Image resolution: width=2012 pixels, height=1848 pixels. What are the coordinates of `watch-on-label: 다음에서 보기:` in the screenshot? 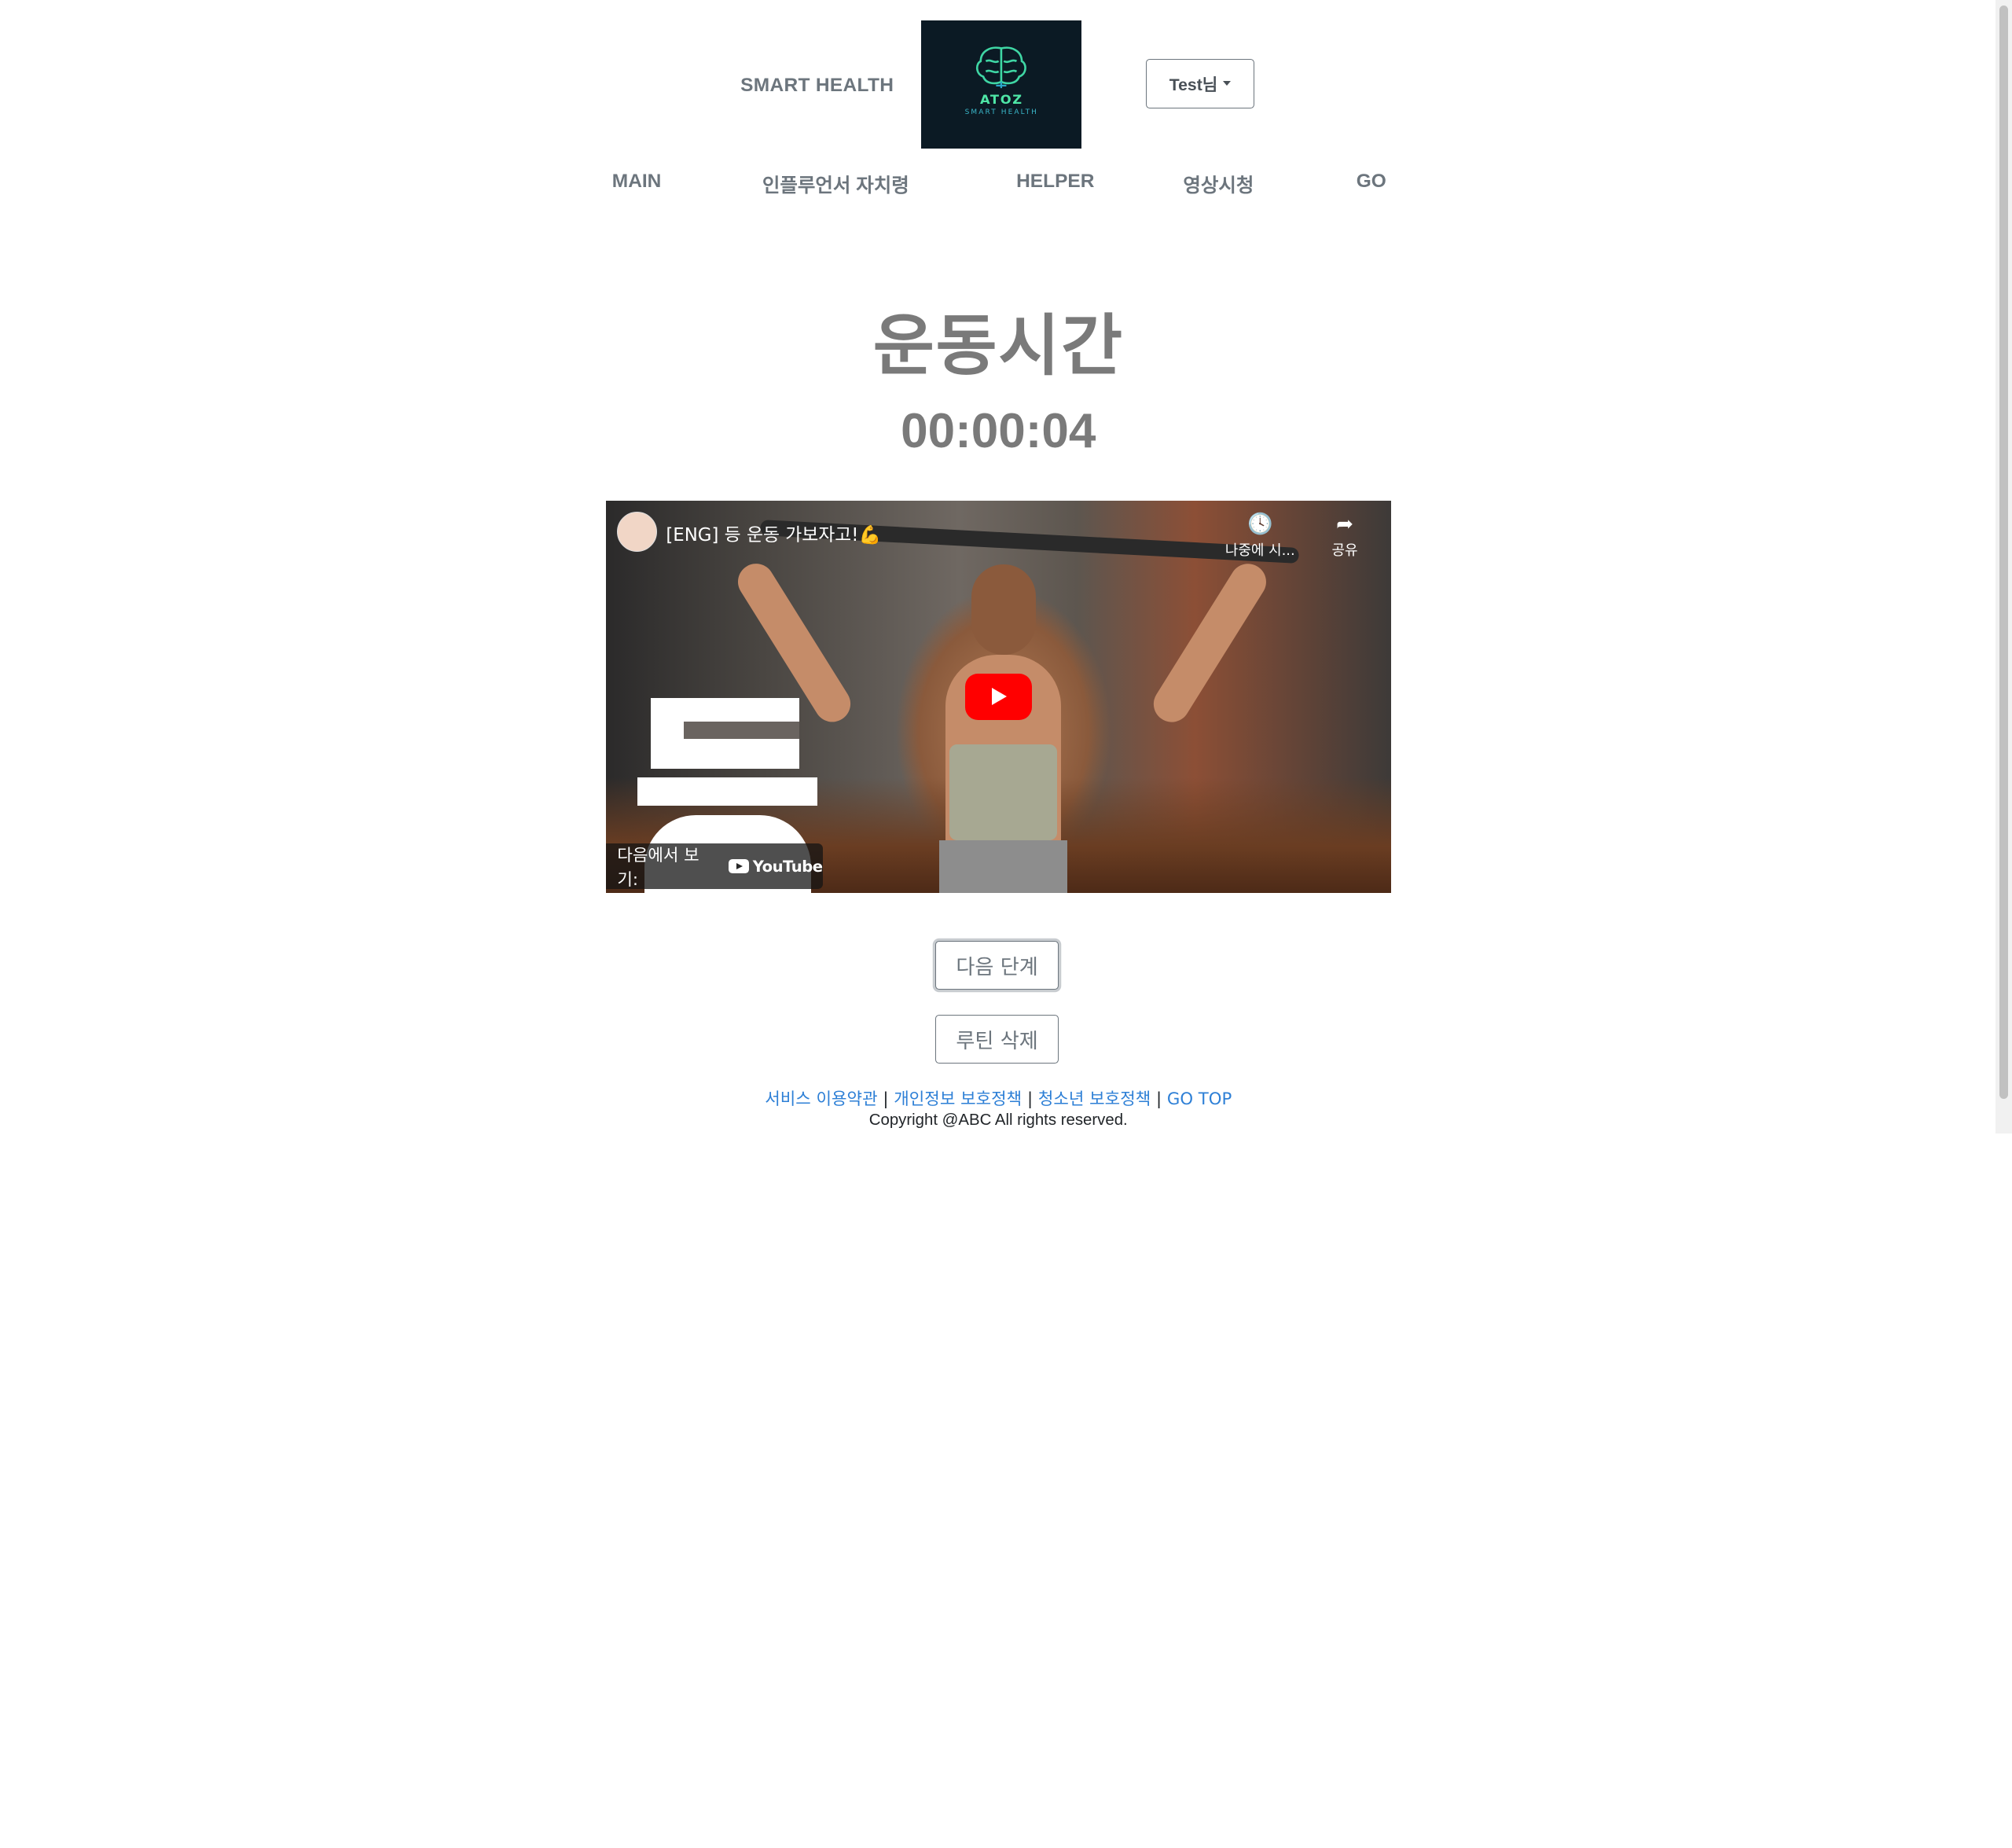 It's located at (658, 868).